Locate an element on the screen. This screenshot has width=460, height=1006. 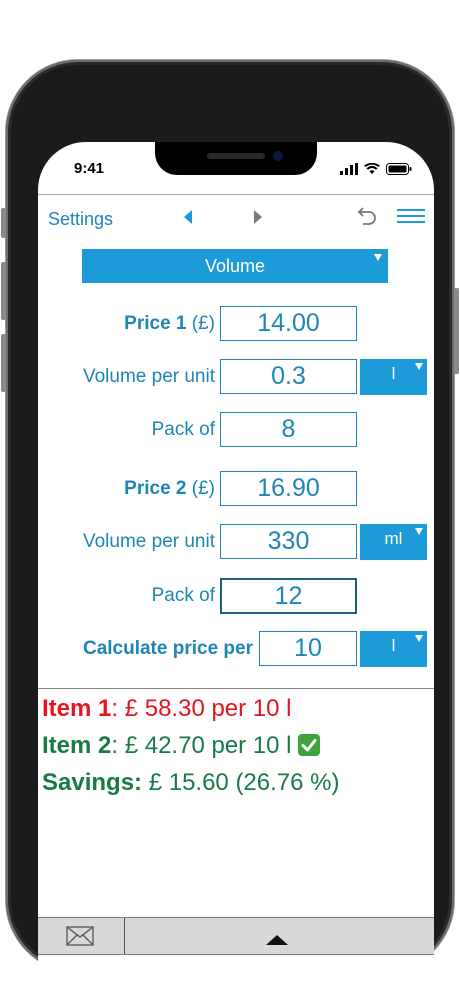
volume-2-unit-select: ml is located at coordinates (393, 542).